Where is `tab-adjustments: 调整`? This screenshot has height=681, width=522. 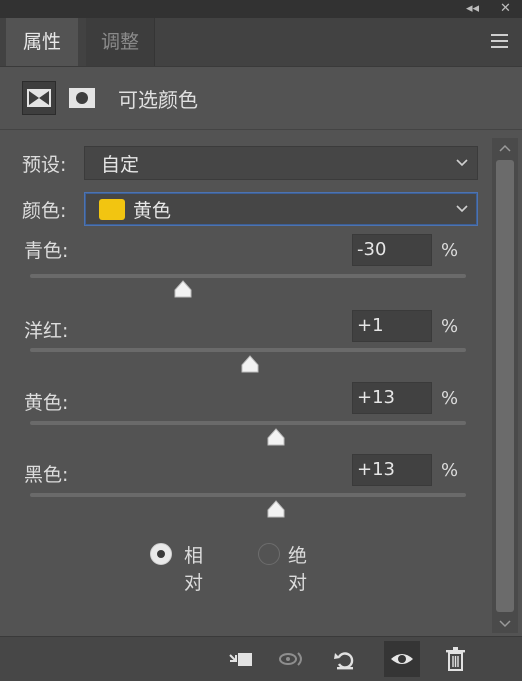
tab-adjustments: 调整 is located at coordinates (120, 42).